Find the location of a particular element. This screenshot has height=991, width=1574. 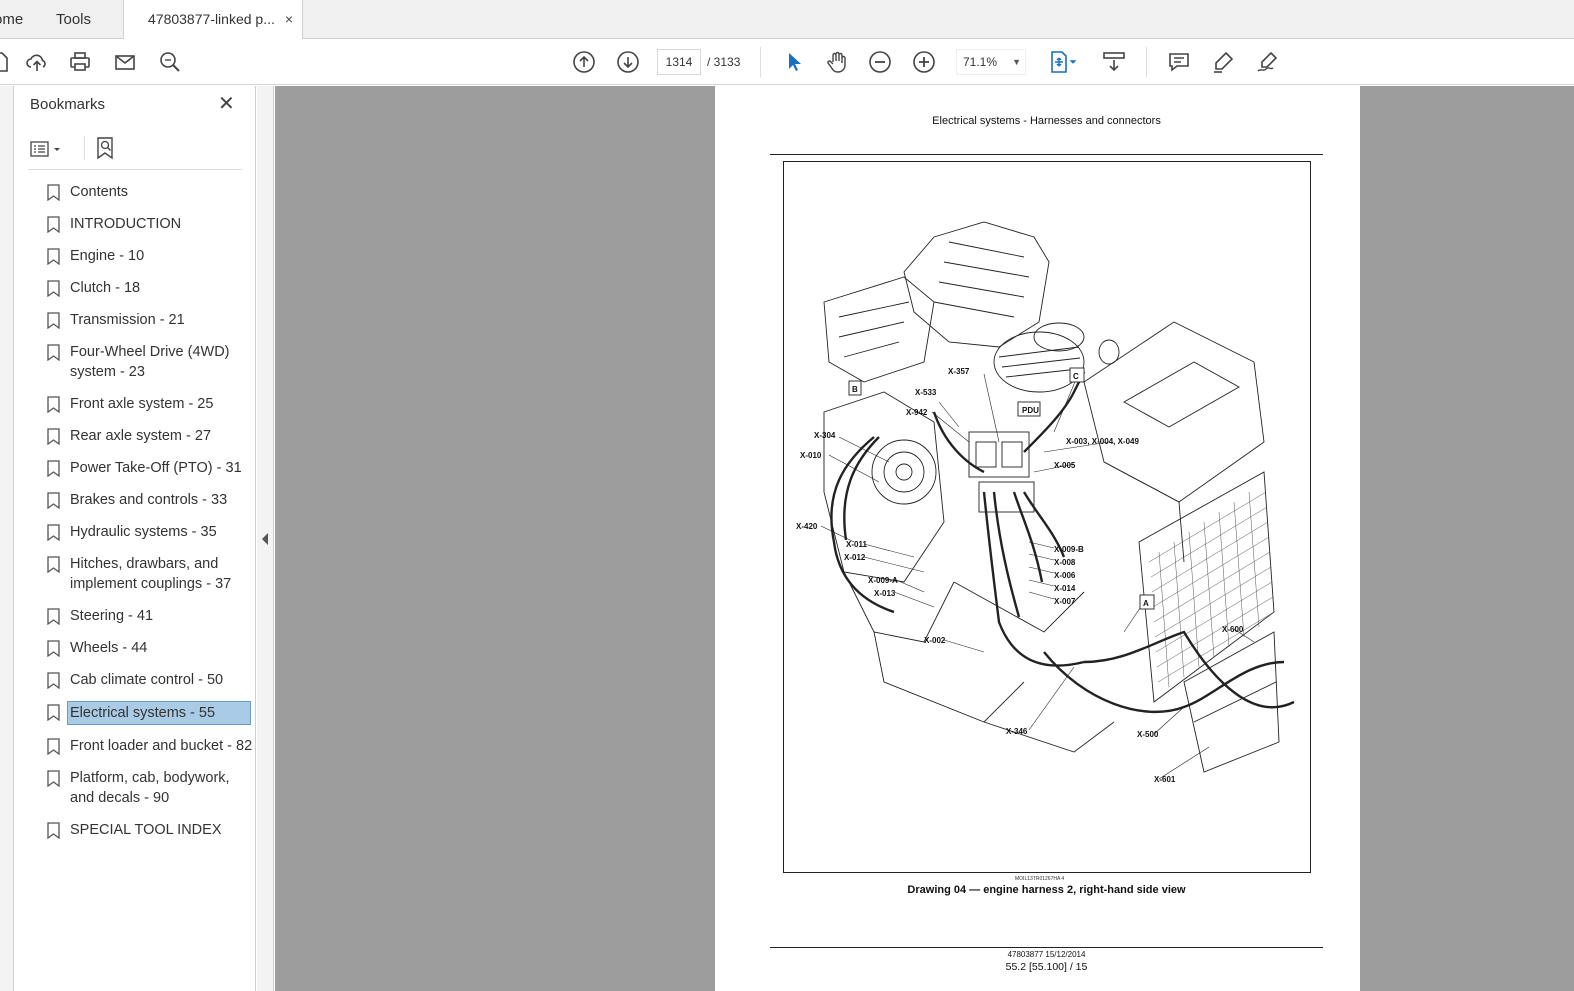

bookmark-item: Power Take-Off (PTO) - 31 is located at coordinates (149, 468).